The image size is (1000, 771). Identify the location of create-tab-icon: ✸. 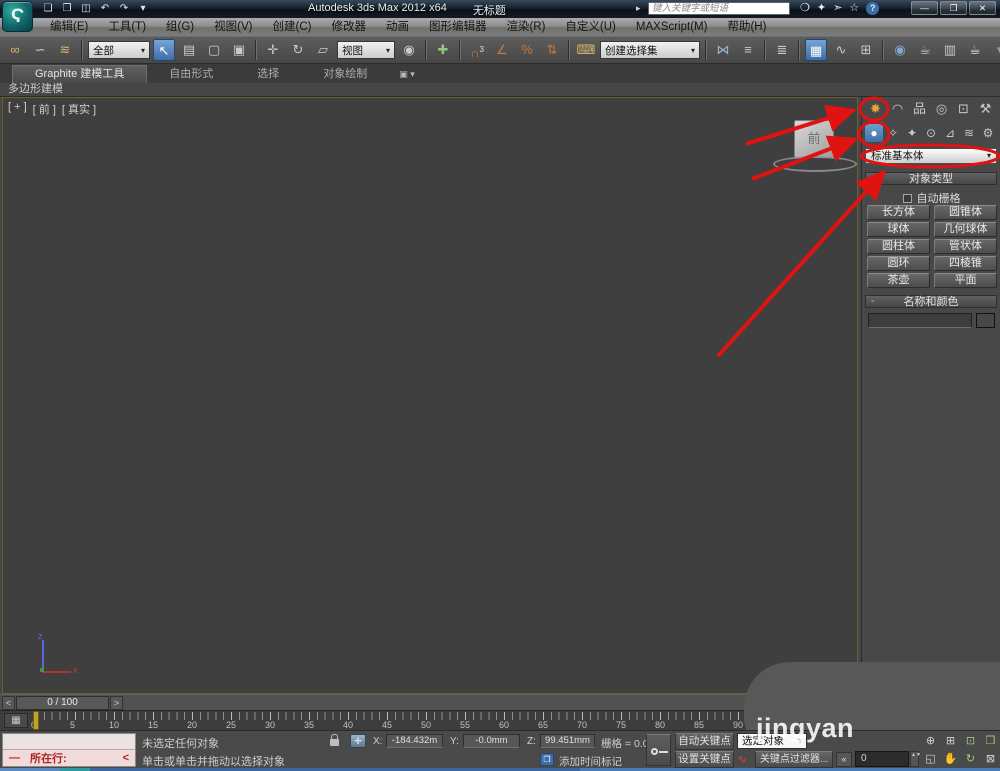
(875, 109).